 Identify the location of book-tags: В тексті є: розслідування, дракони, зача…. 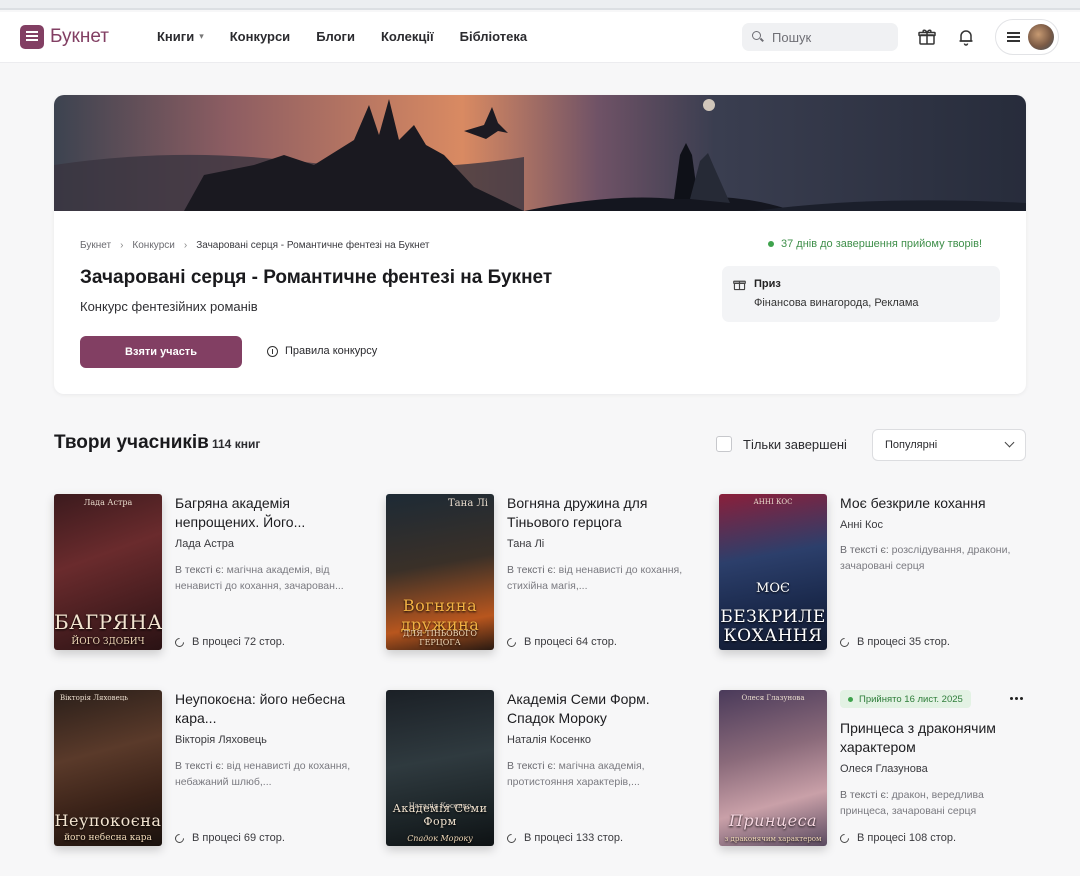
(935, 558).